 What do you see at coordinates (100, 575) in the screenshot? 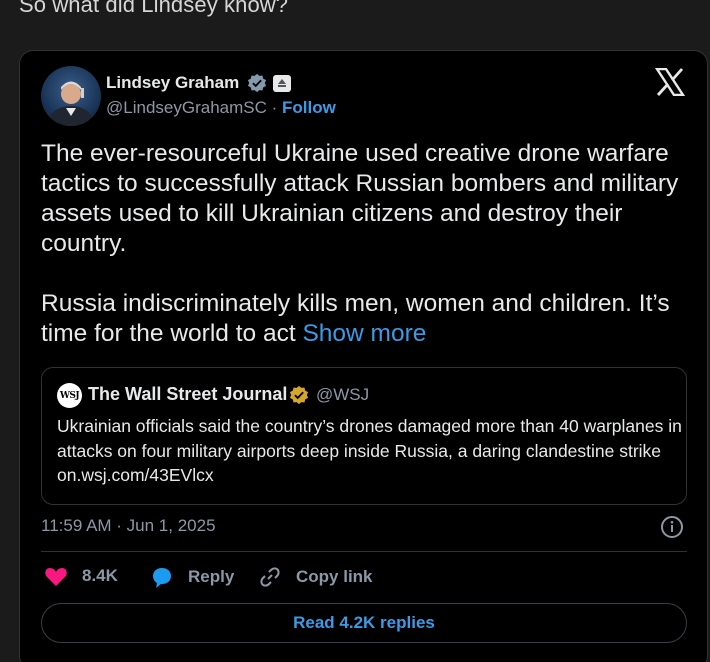
I see `like-count: 8.4K` at bounding box center [100, 575].